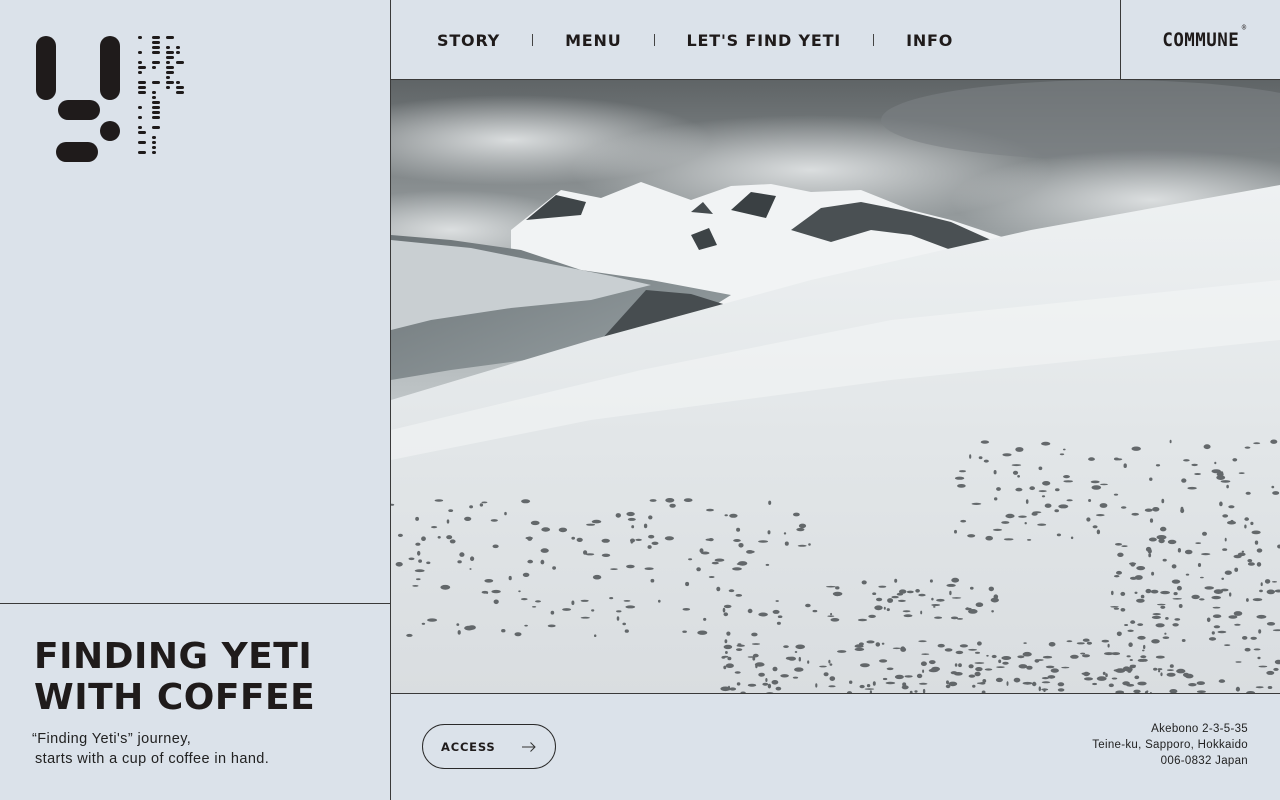 This screenshot has height=800, width=1280. Describe the element at coordinates (468, 746) in the screenshot. I see `access-label: ACCESS` at that location.